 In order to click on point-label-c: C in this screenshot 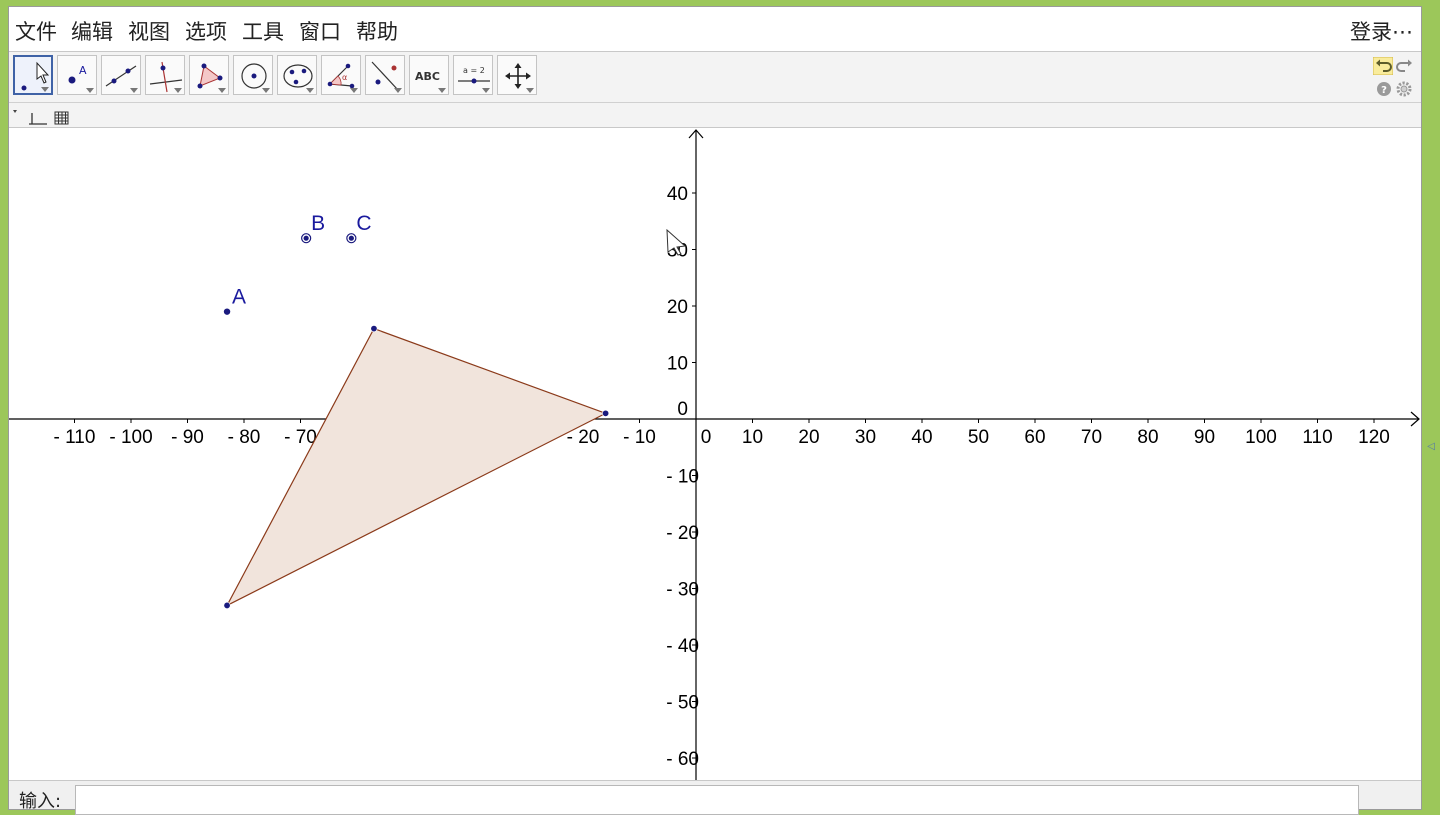, I will do `click(363, 223)`.